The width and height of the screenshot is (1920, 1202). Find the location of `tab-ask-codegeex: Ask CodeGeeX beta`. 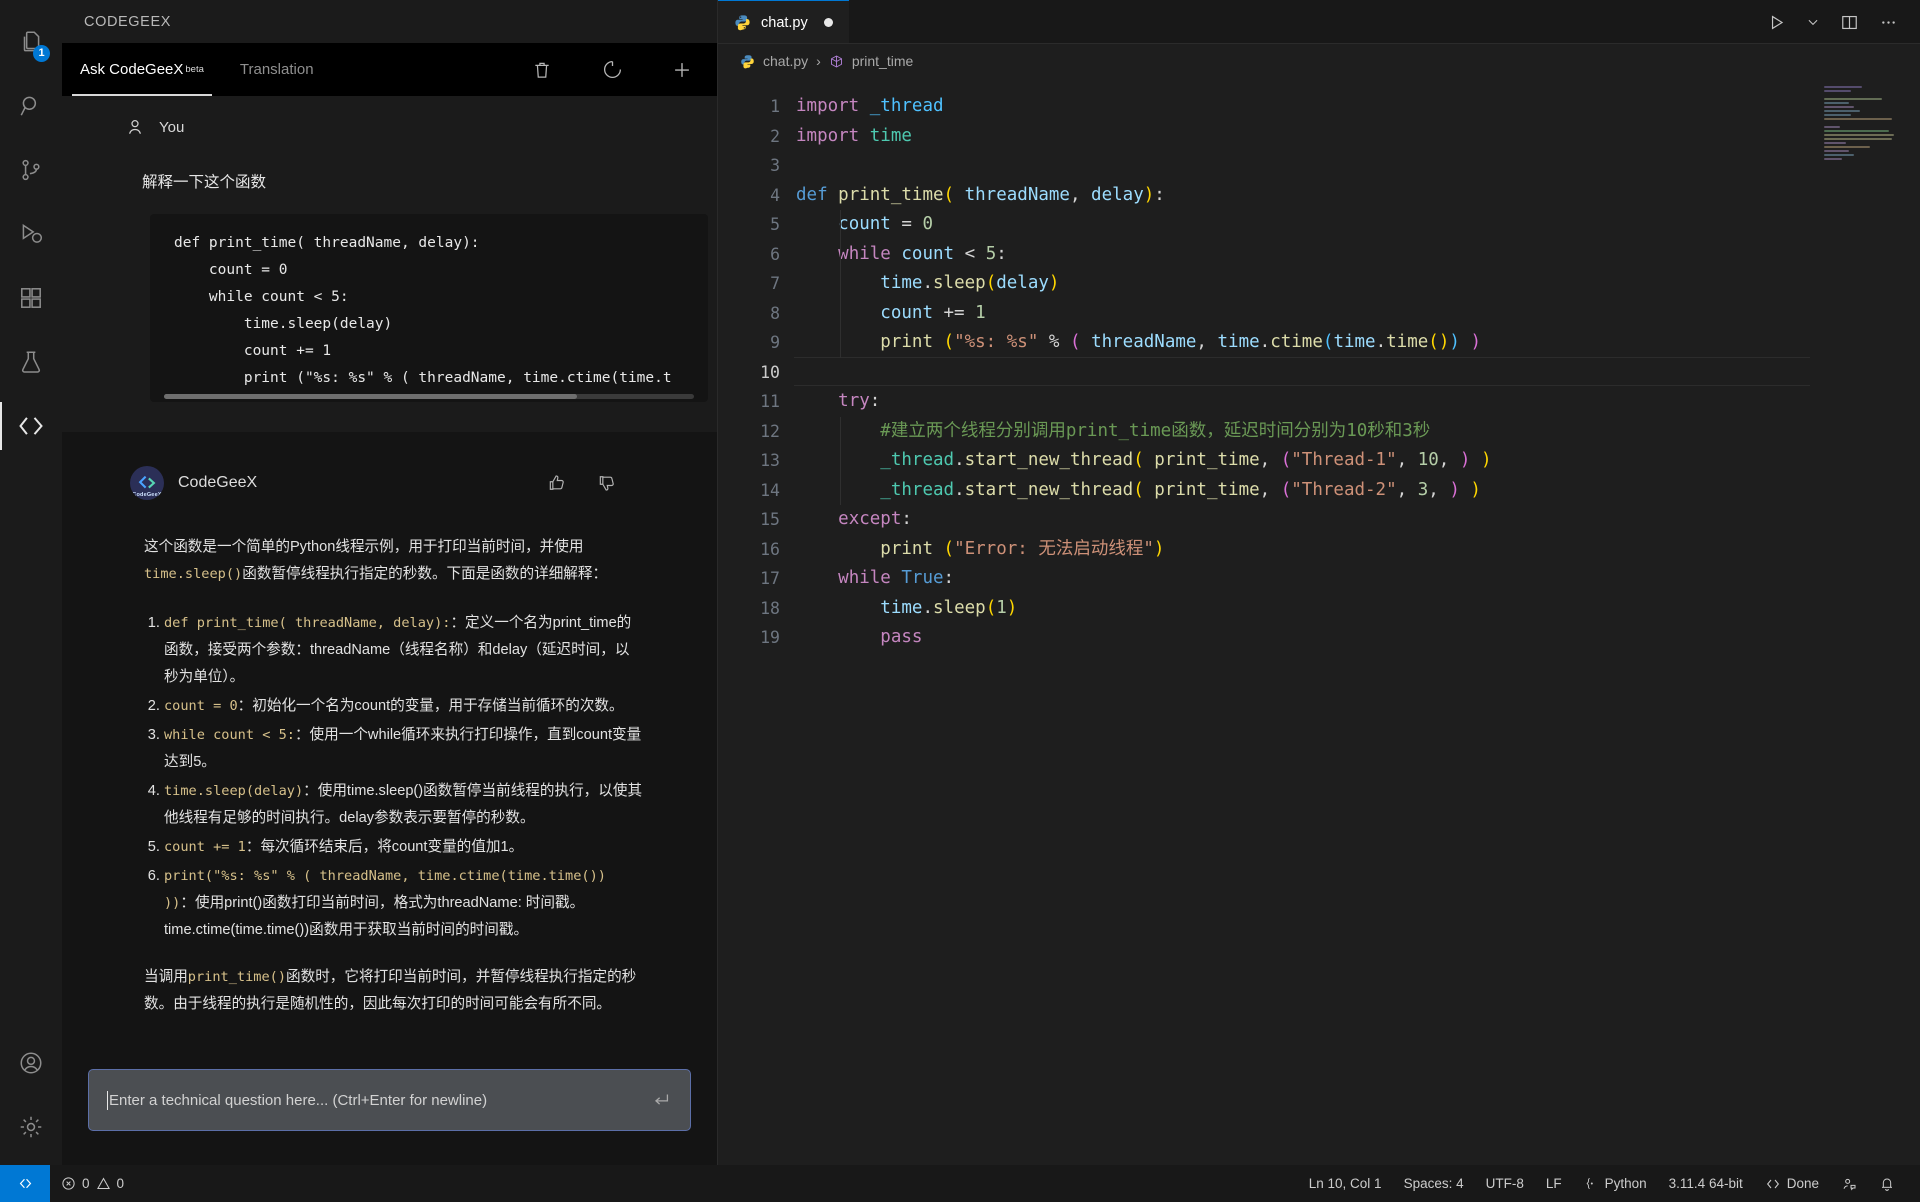

tab-ask-codegeex: Ask CodeGeeX beta is located at coordinates (142, 69).